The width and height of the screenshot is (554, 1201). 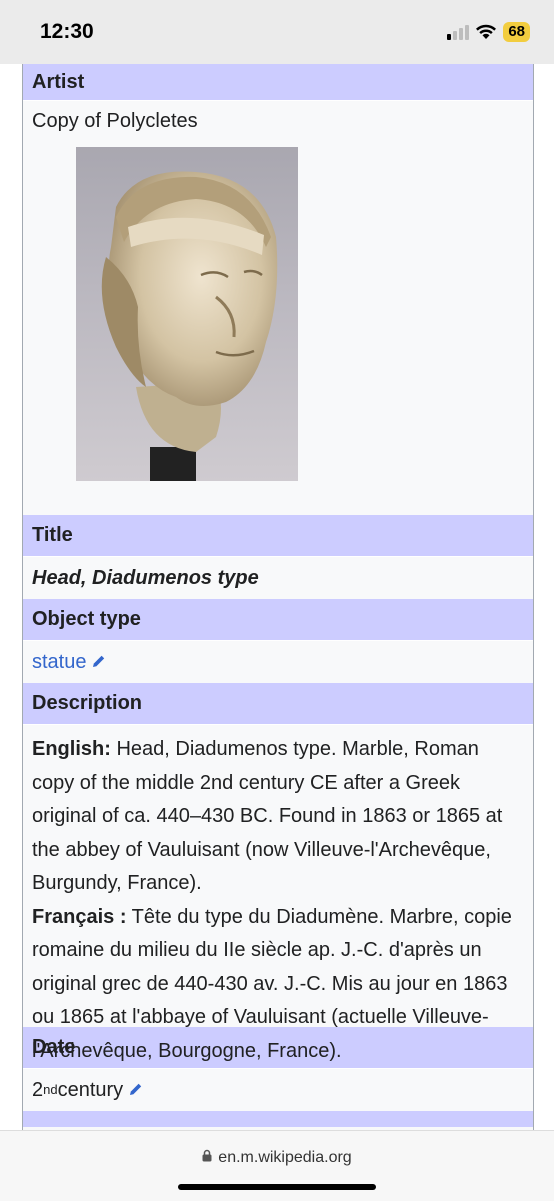 What do you see at coordinates (278, 536) in the screenshot?
I see `title-label: Title` at bounding box center [278, 536].